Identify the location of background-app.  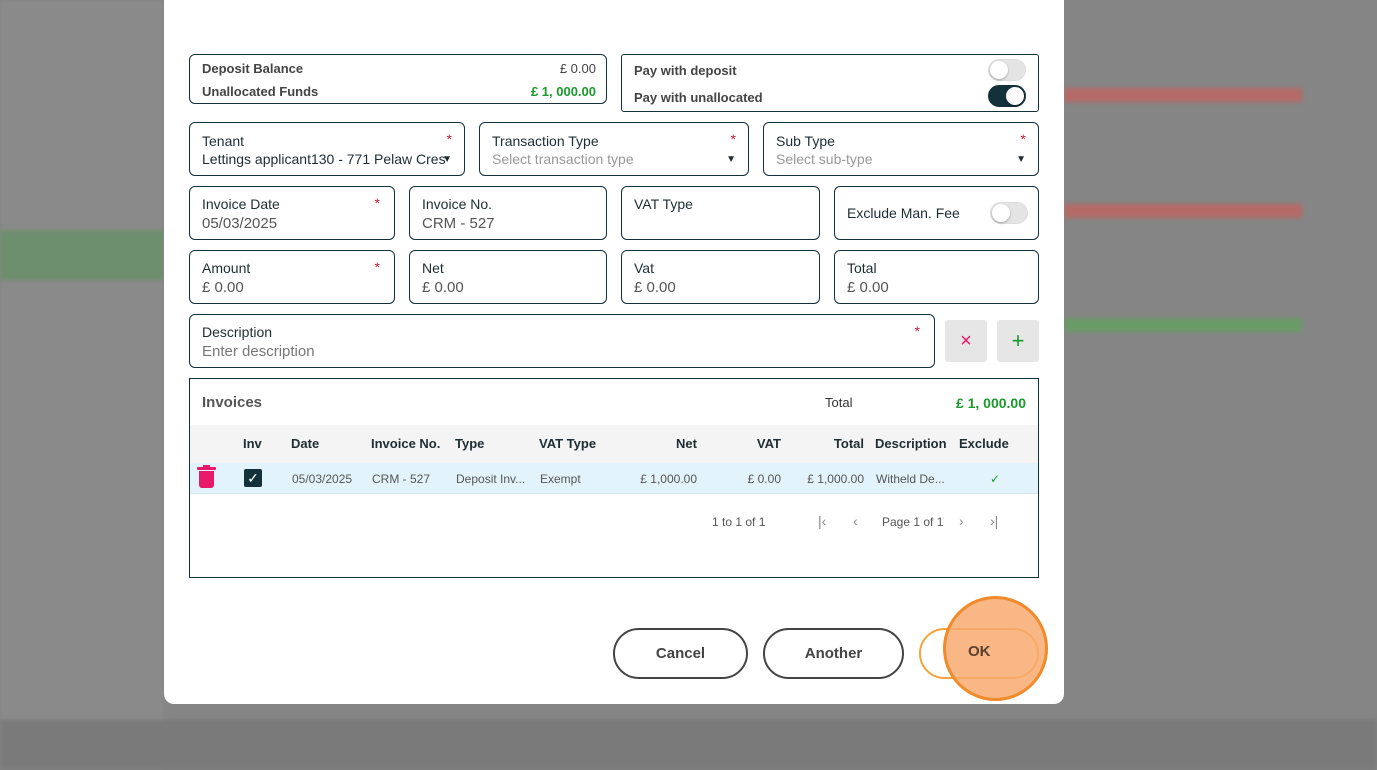
(82, 385).